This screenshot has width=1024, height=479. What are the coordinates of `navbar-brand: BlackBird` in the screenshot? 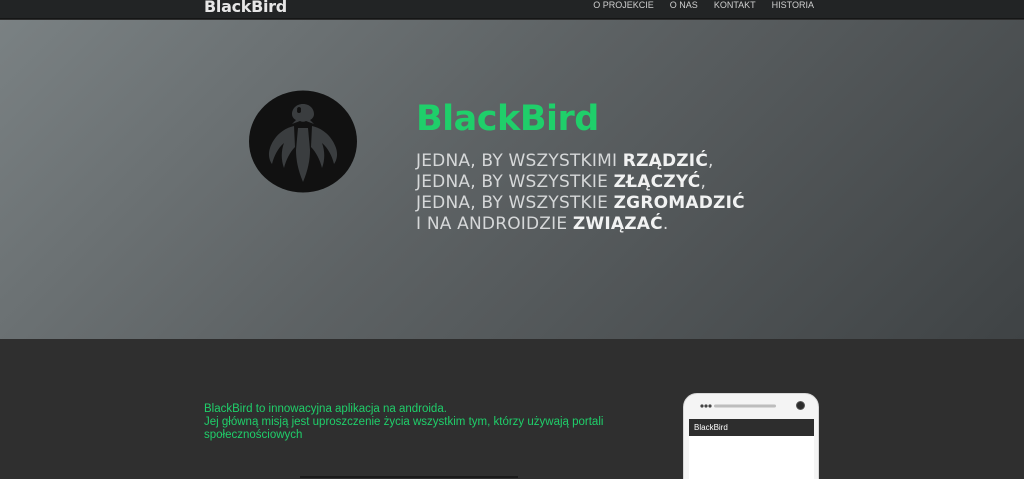 It's located at (245, 8).